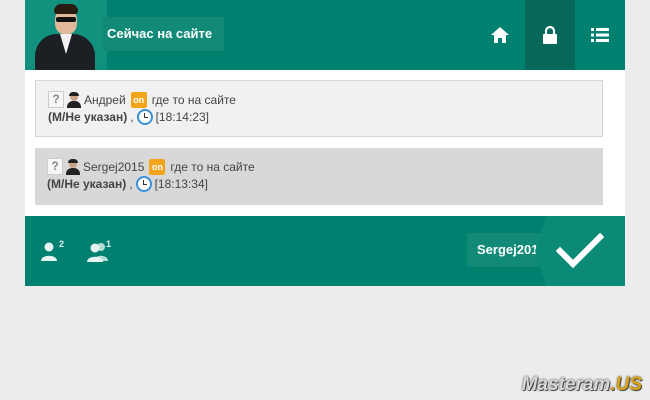  I want to click on lock-button, so click(550, 35).